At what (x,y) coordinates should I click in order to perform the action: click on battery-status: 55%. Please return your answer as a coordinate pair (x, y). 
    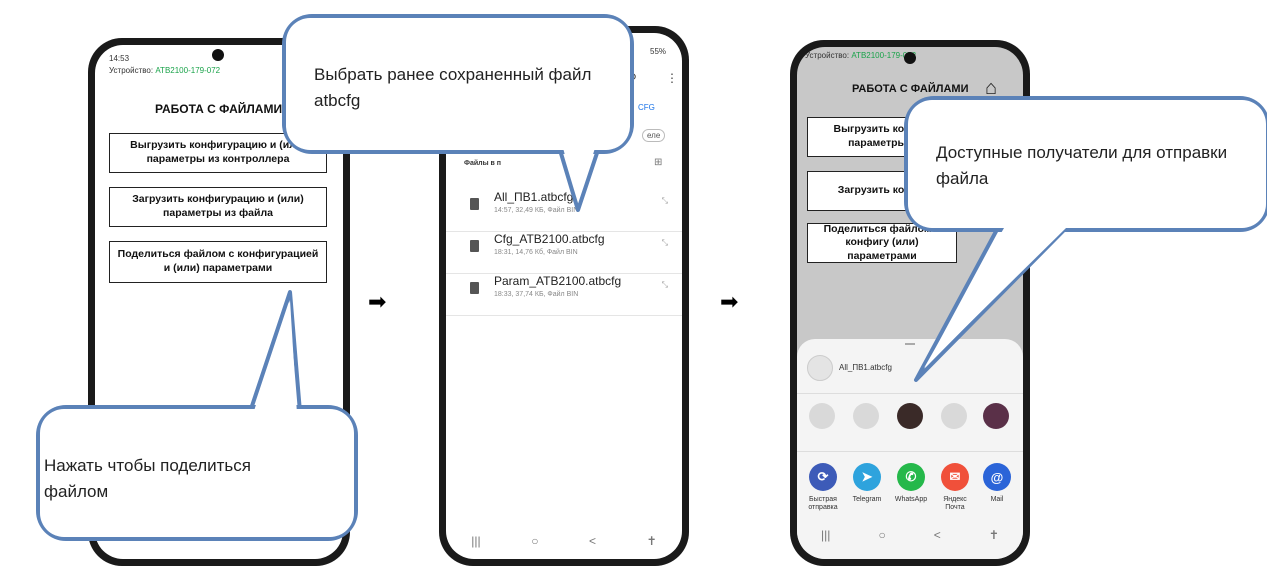
    Looking at the image, I should click on (658, 51).